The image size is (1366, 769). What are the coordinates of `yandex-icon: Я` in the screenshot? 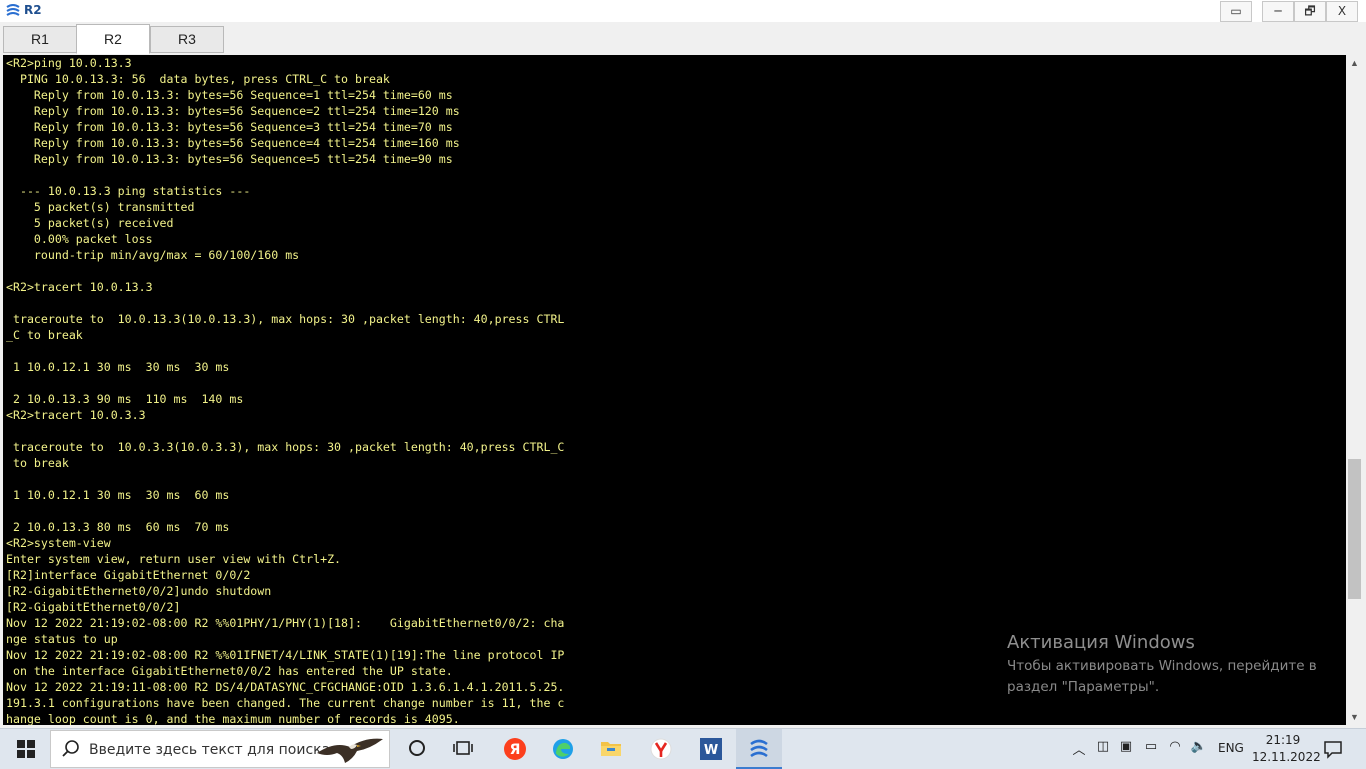 It's located at (515, 749).